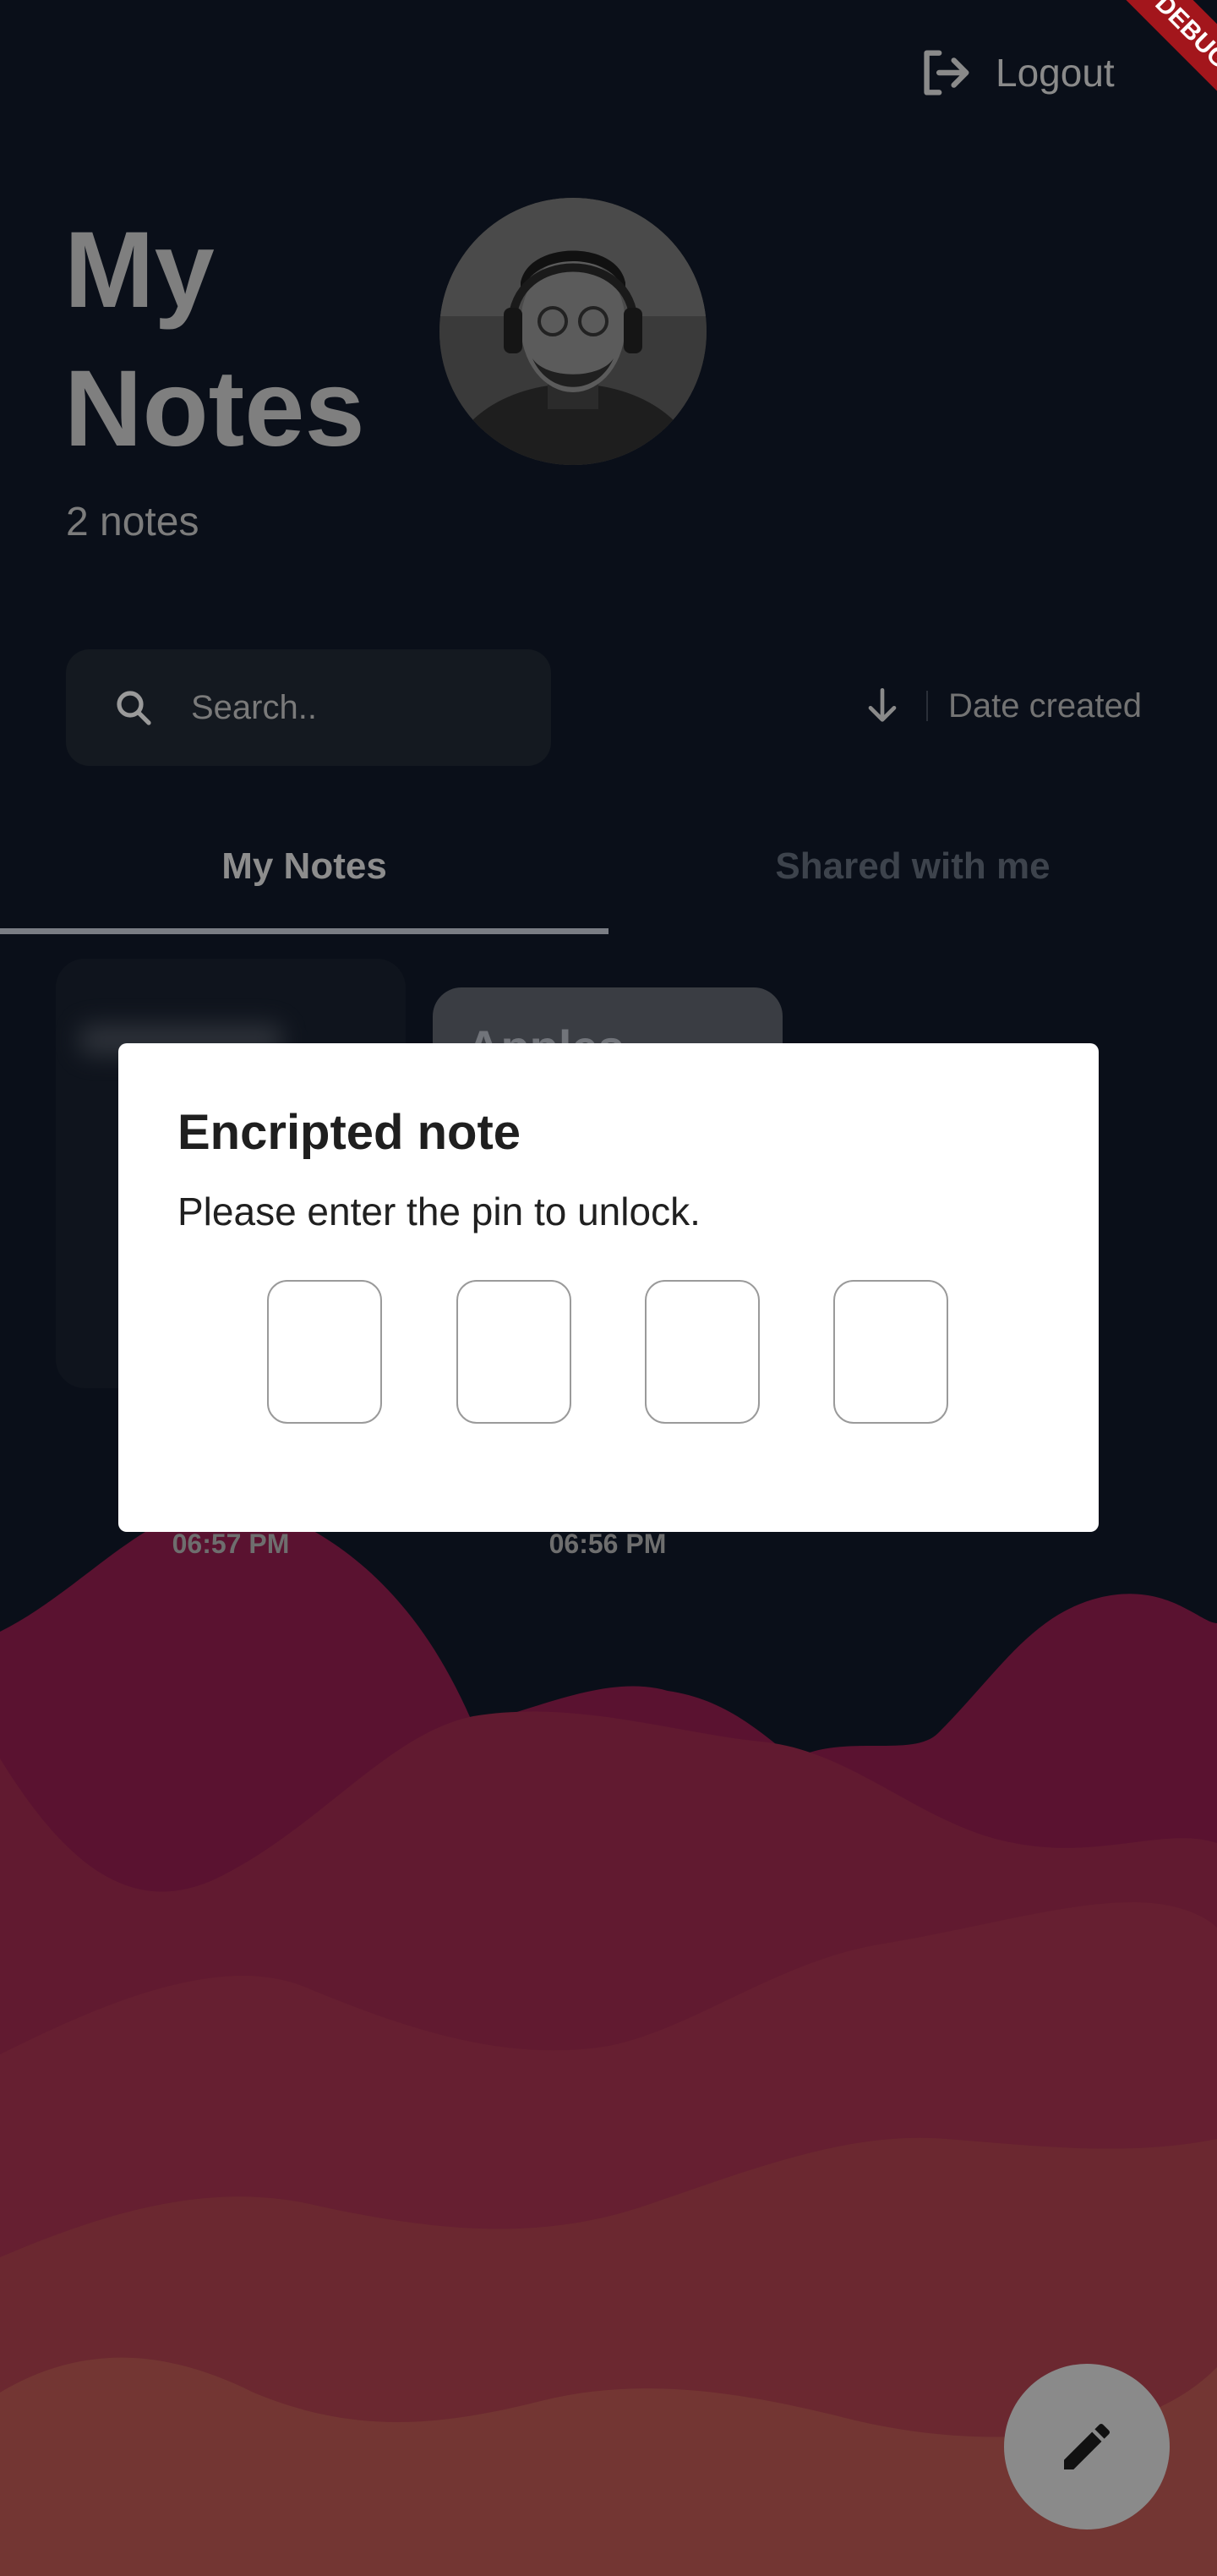  I want to click on page-title: My Notes, so click(214, 340).